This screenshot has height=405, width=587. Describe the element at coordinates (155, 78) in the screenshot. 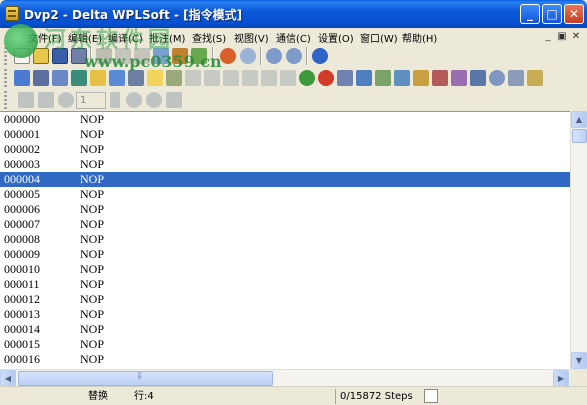

I see `list-icon` at that location.